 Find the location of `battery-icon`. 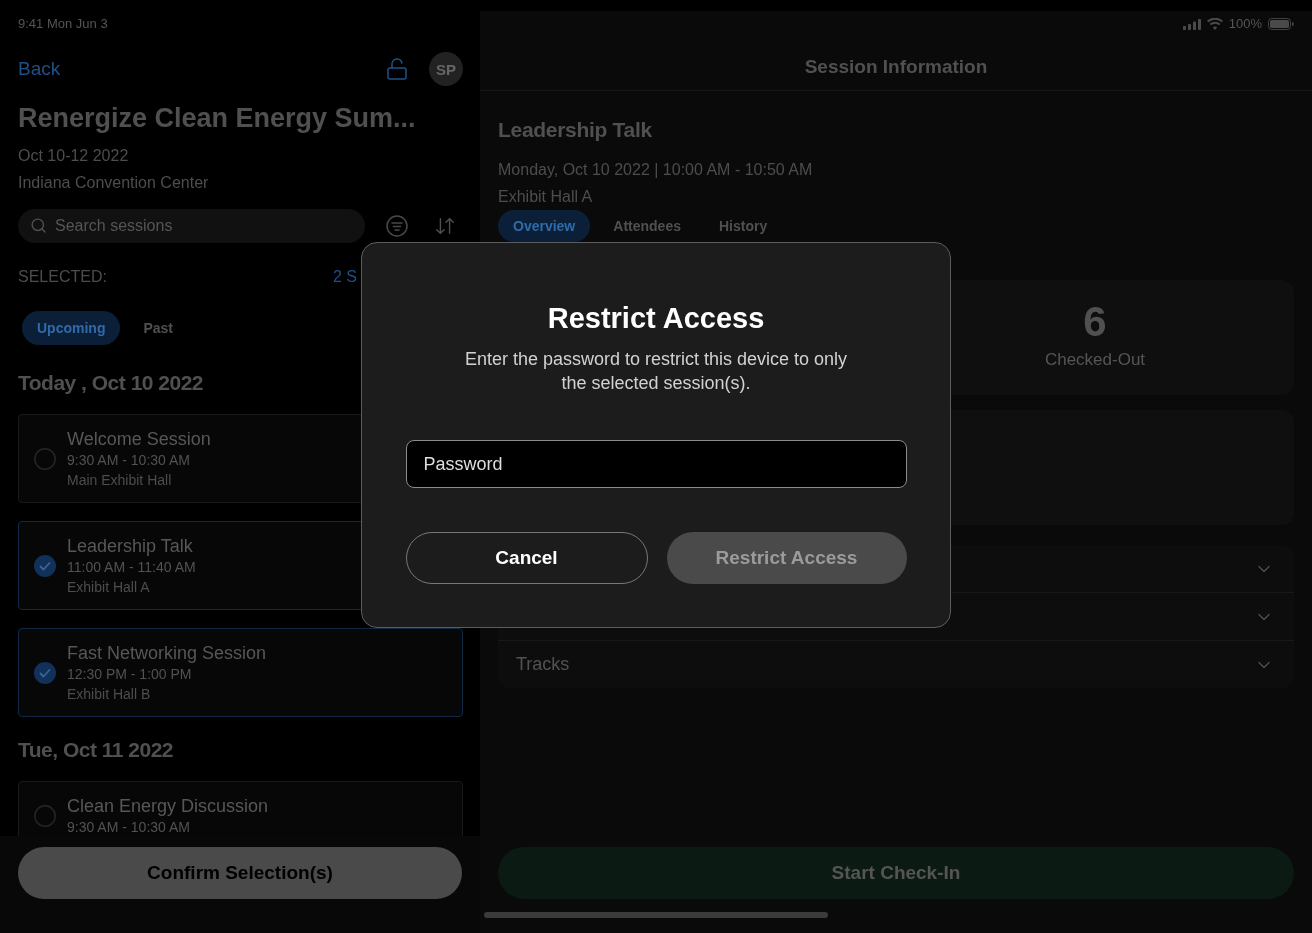

battery-icon is located at coordinates (1281, 24).